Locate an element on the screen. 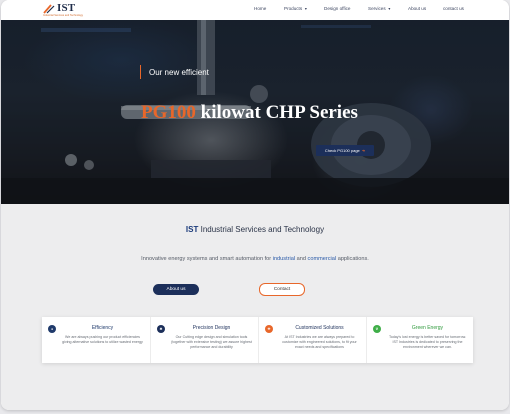 The width and height of the screenshot is (510, 414). logo: IST Industrial Services and Technology is located at coordinates (73, 10).